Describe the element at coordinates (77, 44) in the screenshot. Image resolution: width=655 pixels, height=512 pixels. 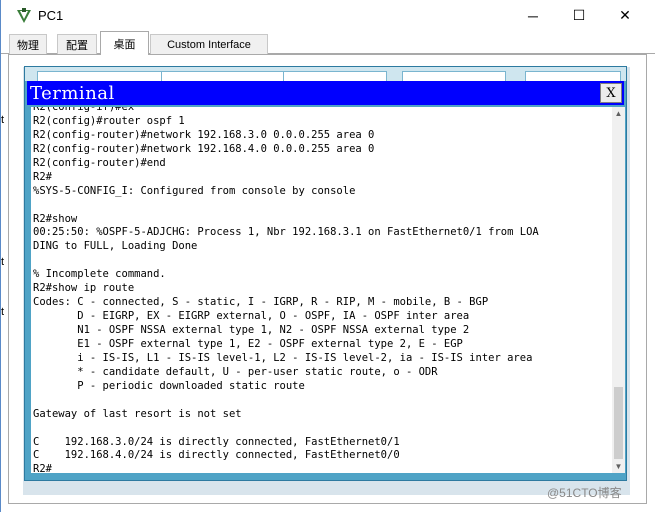
I see `tab-config: 配置` at that location.